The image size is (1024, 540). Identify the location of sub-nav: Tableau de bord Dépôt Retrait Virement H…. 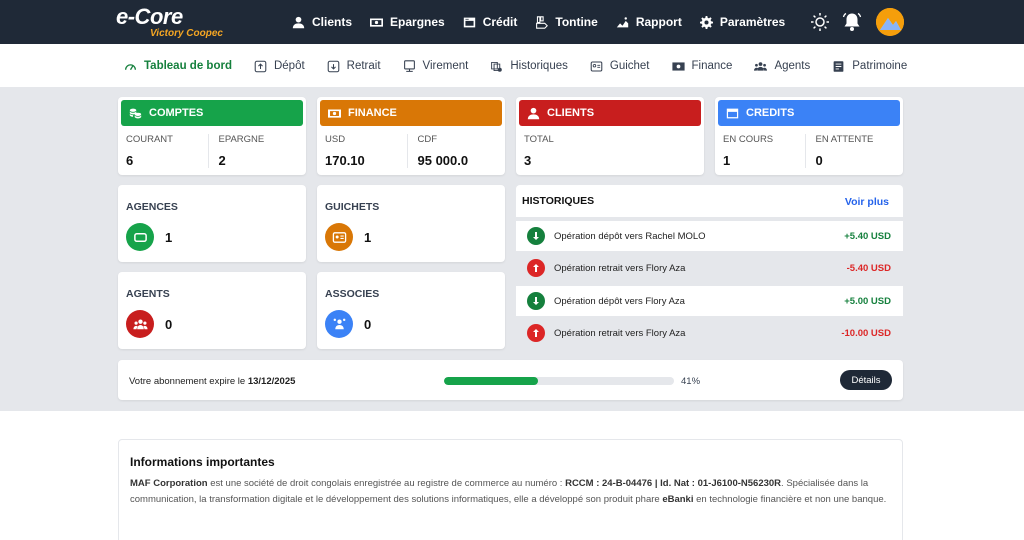
(512, 66).